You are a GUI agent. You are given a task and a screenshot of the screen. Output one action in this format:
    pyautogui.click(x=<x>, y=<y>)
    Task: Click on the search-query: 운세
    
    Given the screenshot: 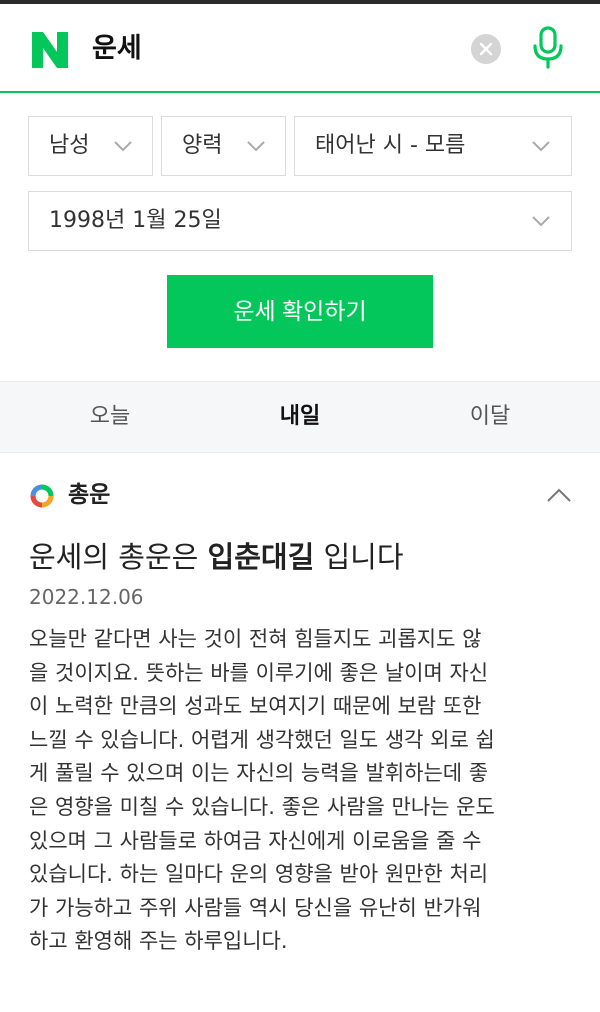 What is the action you would take?
    pyautogui.click(x=117, y=49)
    